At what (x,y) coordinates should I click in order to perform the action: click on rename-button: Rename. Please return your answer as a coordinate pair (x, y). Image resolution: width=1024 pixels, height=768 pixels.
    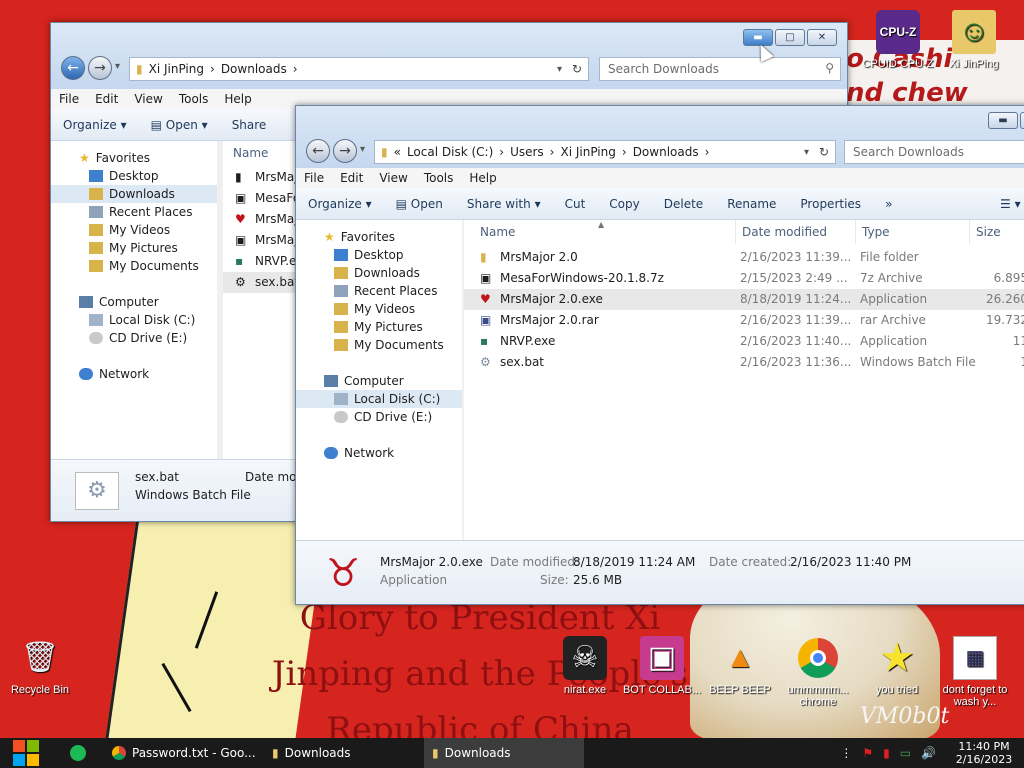
    Looking at the image, I should click on (751, 204).